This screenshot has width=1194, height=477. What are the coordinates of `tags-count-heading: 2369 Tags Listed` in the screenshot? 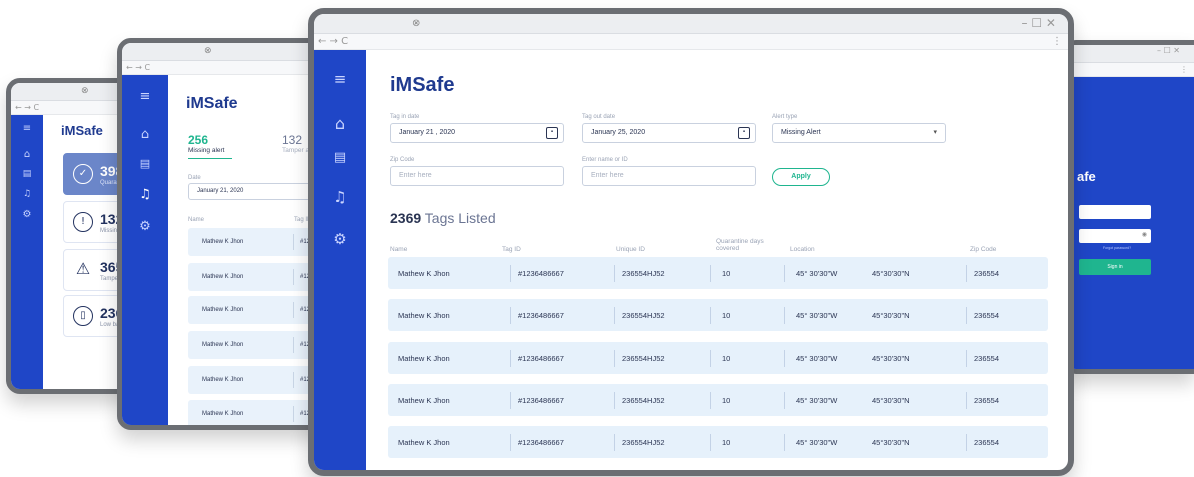 It's located at (443, 218).